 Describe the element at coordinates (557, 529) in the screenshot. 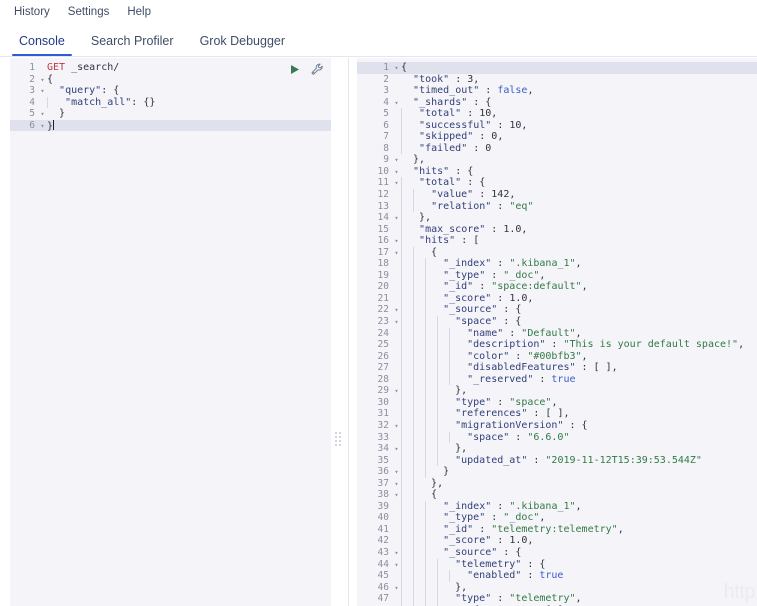

I see `code-line: 41 "_id" : "telemetry:telemetry",` at that location.